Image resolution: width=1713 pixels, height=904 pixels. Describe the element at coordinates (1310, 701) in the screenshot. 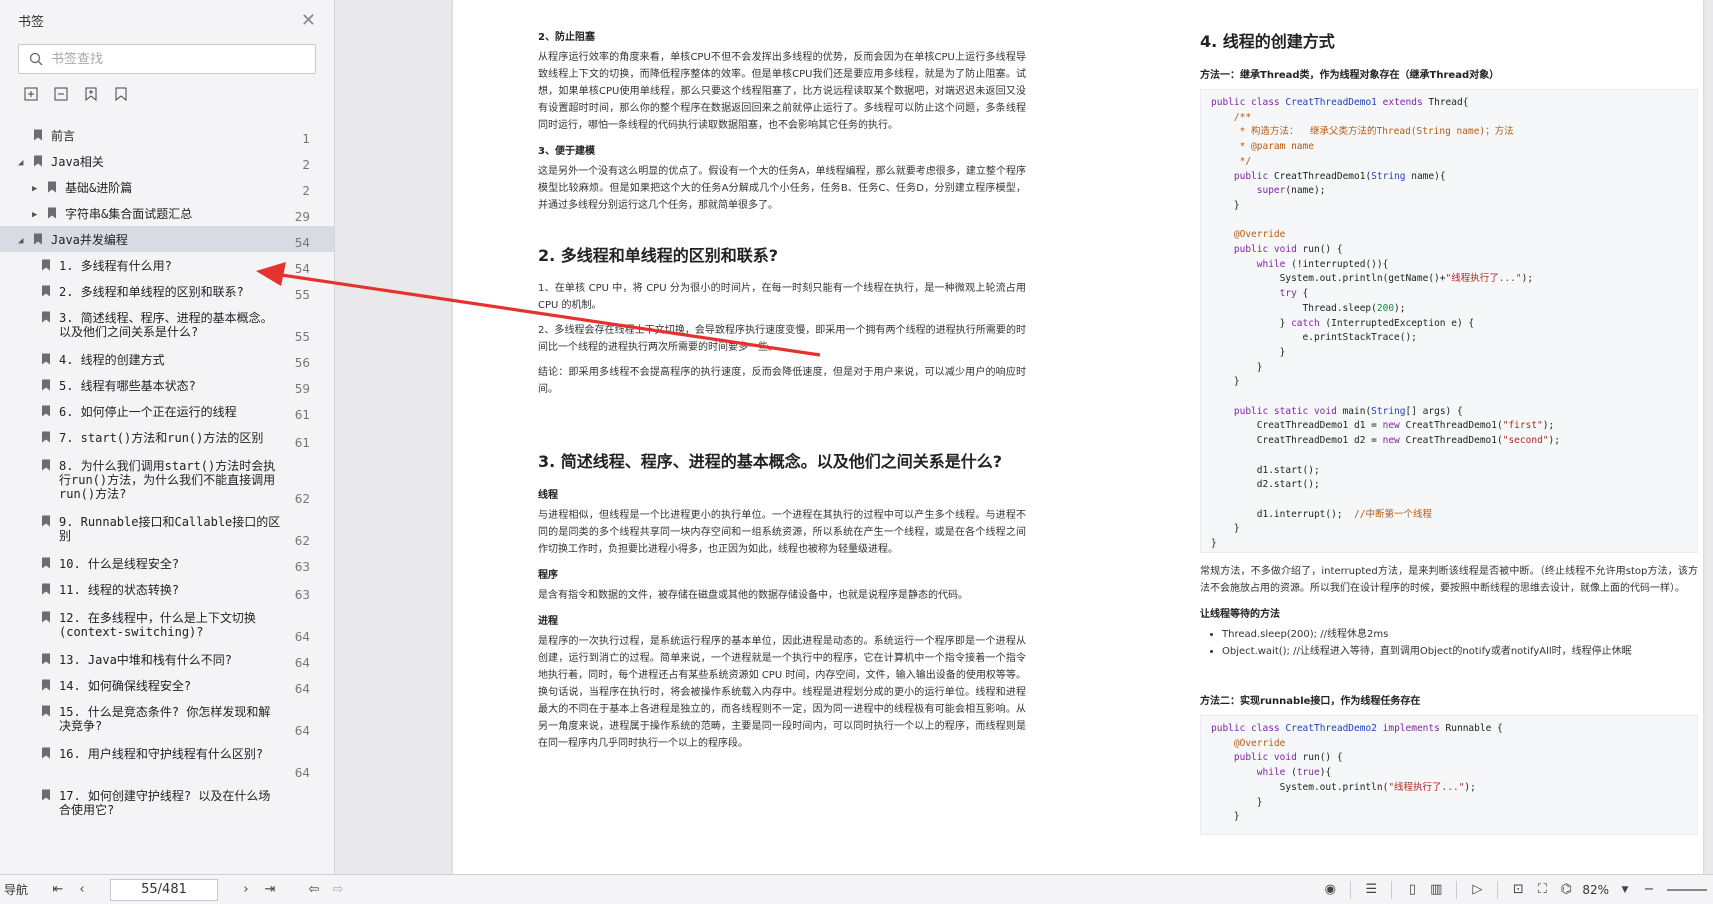

I see `method2-title: 方法二：实现runnable接口，作为线程任务存在` at that location.